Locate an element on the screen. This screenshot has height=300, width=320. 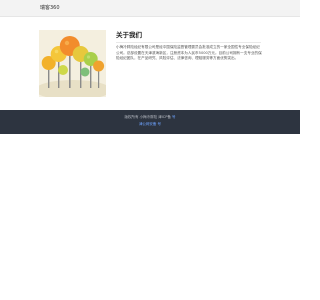
top-bar: 瑞客360 is located at coordinates (150, 8).